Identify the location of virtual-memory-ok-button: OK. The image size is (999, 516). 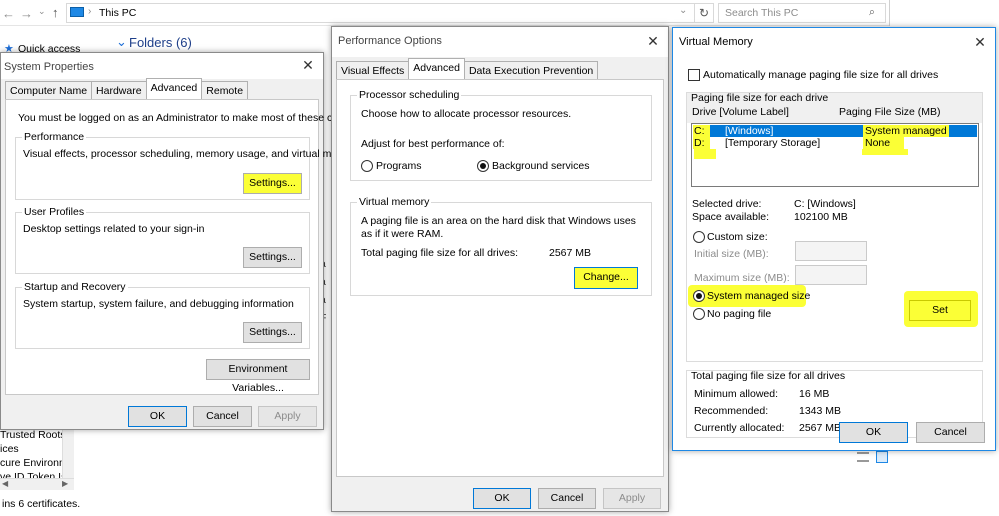
(873, 432).